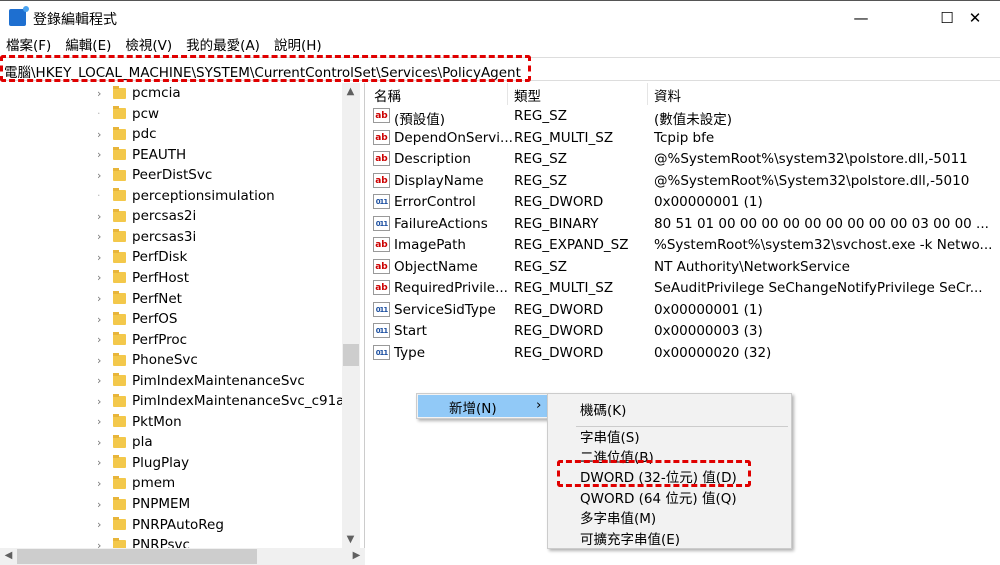 This screenshot has width=1000, height=565. What do you see at coordinates (148, 46) in the screenshot?
I see `menu-view: 檢視(V)` at bounding box center [148, 46].